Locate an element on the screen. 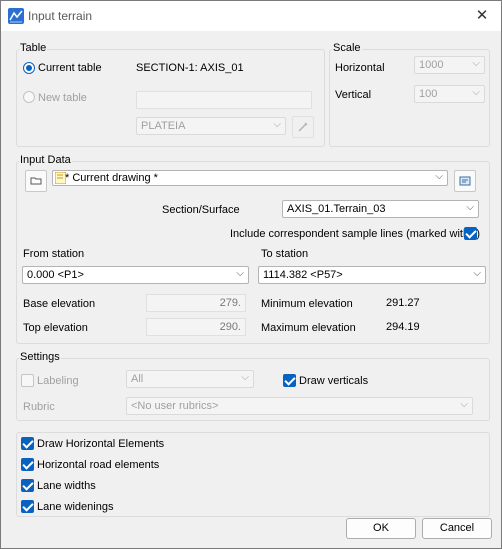 The width and height of the screenshot is (502, 549). close-icon: ✕ is located at coordinates (482, 16).